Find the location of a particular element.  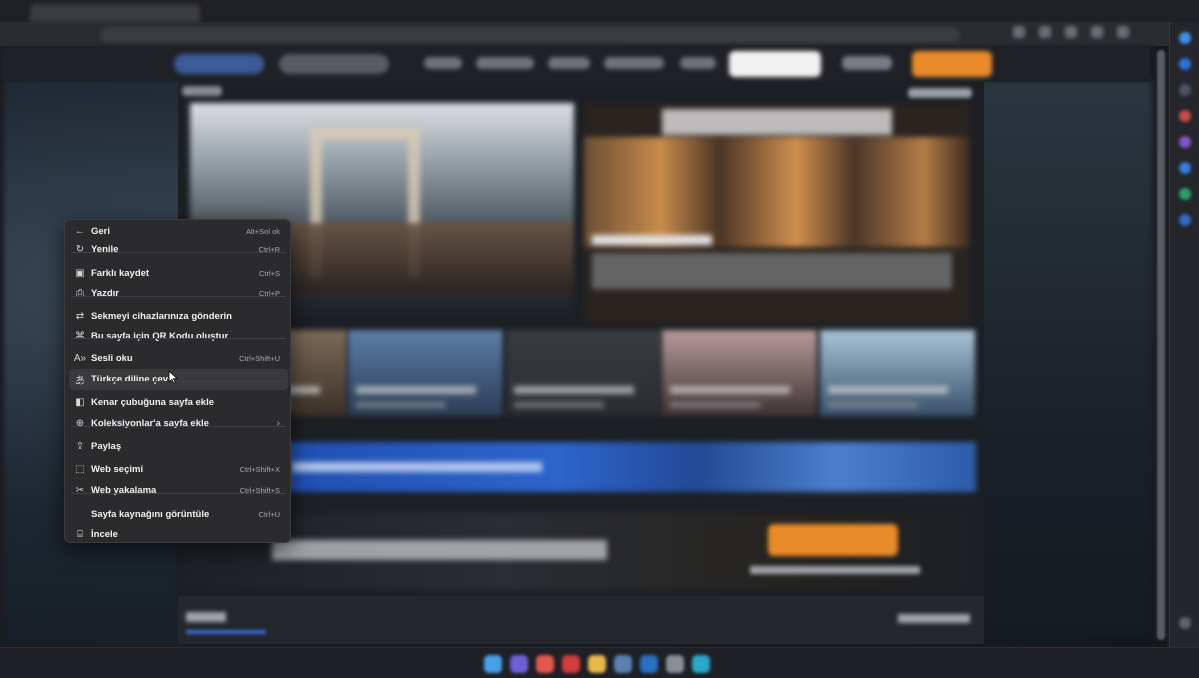

scrollbar-thumb is located at coordinates (1161, 345).